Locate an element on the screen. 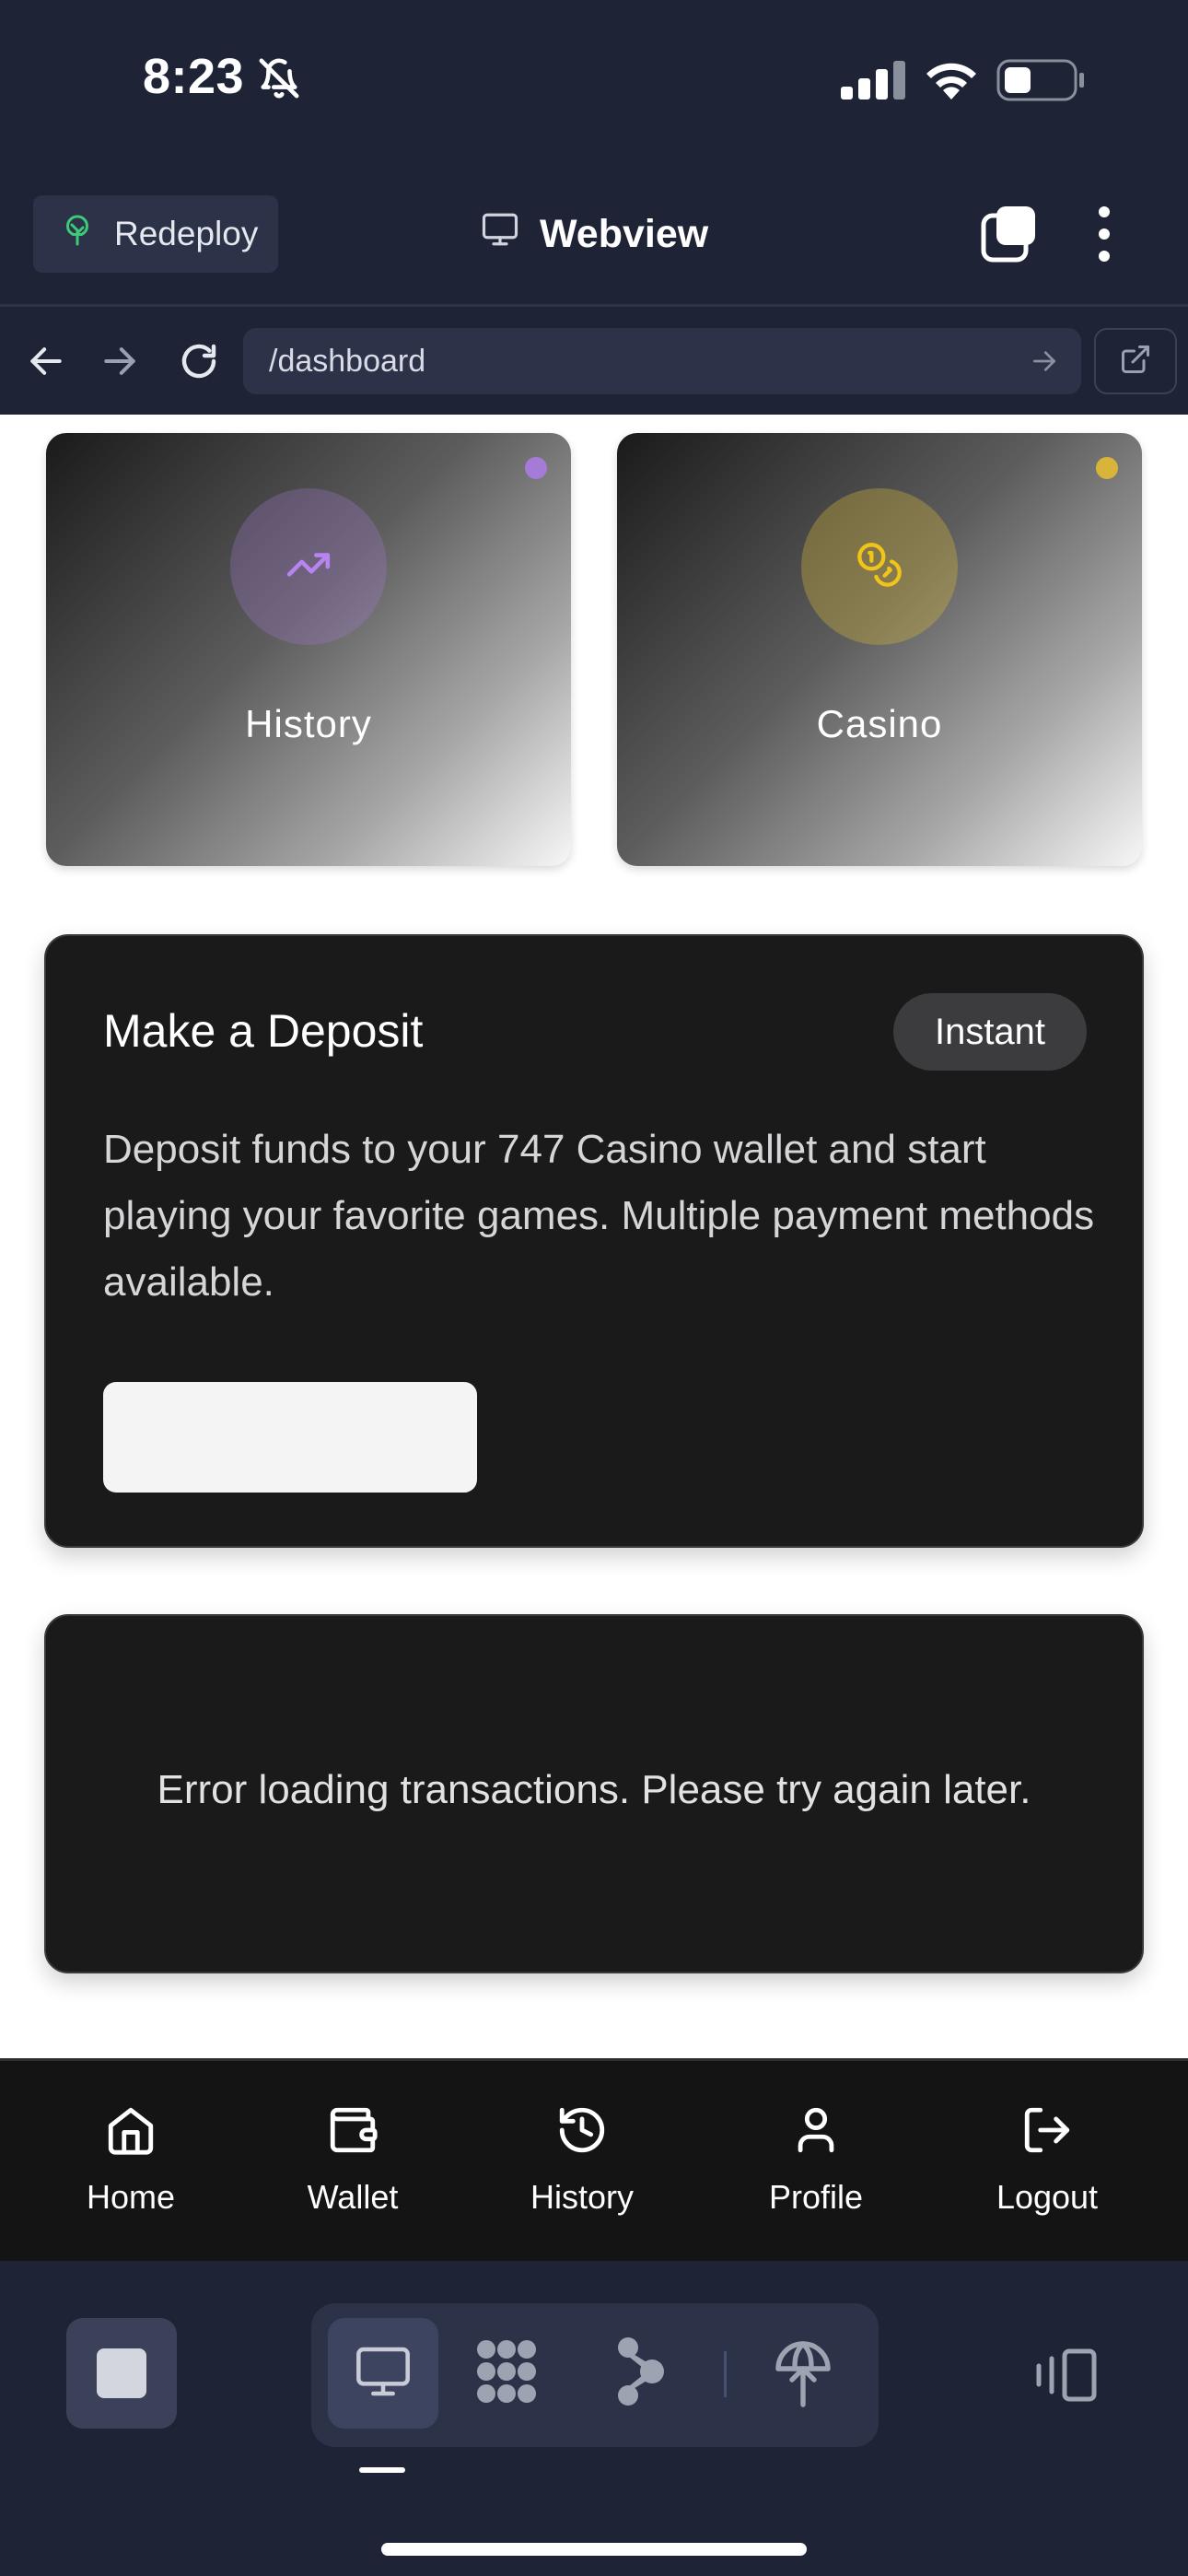 Image resolution: width=1188 pixels, height=2576 pixels. device-toggle-icon is located at coordinates (1064, 2377).